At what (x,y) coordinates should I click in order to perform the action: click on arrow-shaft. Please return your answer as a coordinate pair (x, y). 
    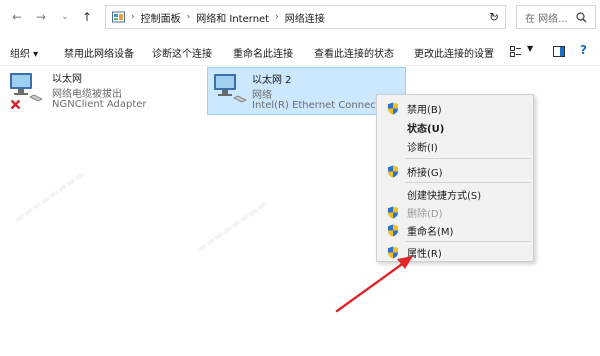
    Looking at the image, I should click on (371, 286).